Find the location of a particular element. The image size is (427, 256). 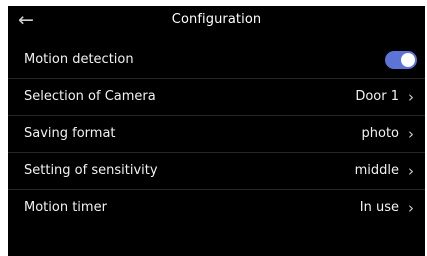

setting-row-saving-format: Saving format photo › is located at coordinates (216, 133).